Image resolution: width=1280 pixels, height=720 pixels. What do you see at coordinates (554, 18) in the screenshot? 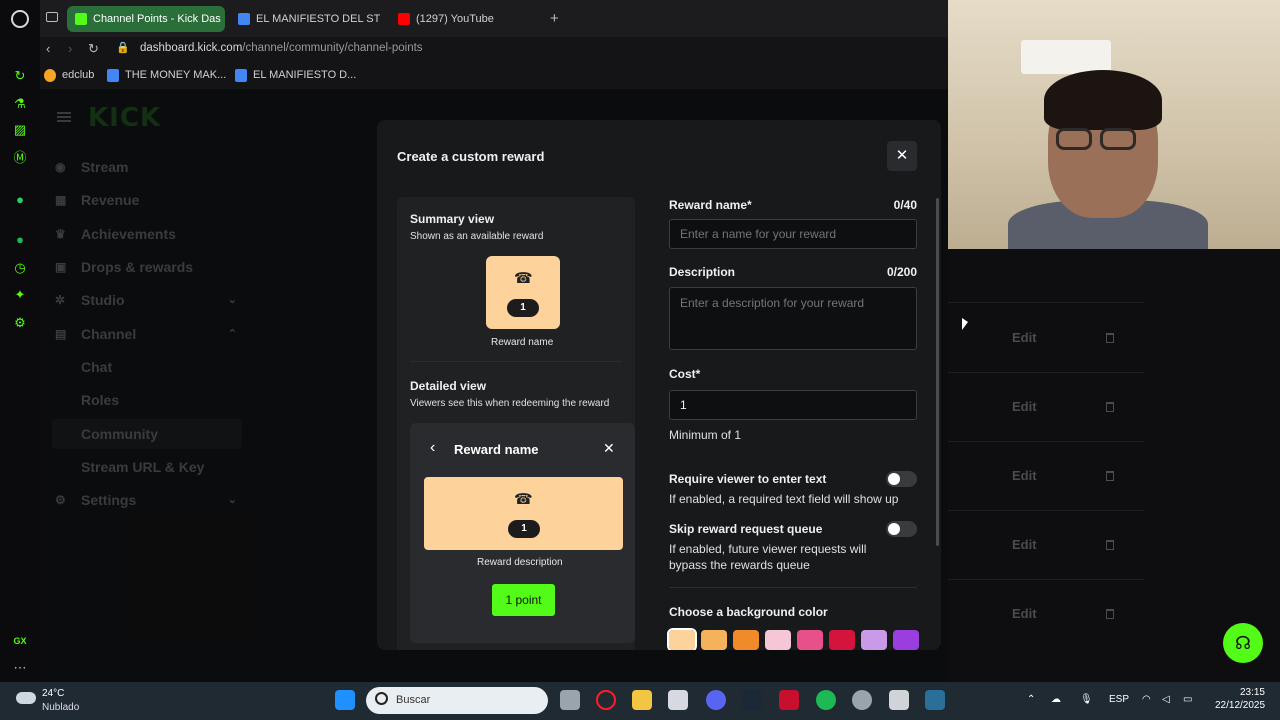
I see `new-tab-plus-icon: +` at bounding box center [554, 18].